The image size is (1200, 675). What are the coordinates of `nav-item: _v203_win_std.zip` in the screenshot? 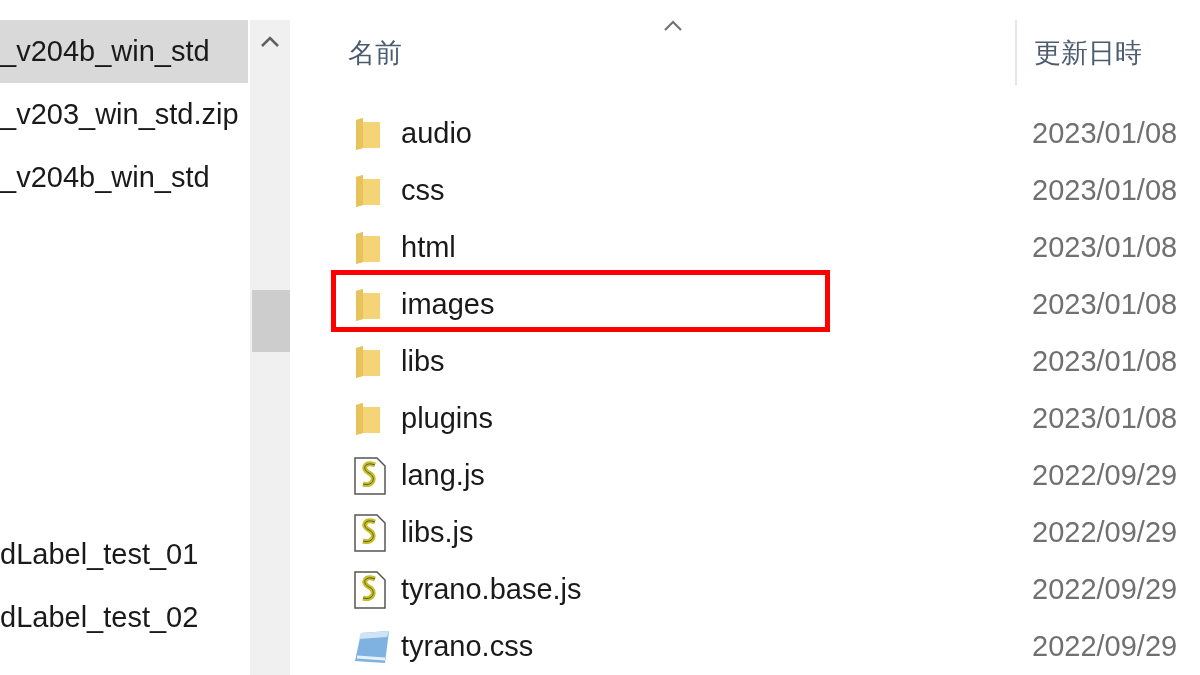 It's located at (124, 114).